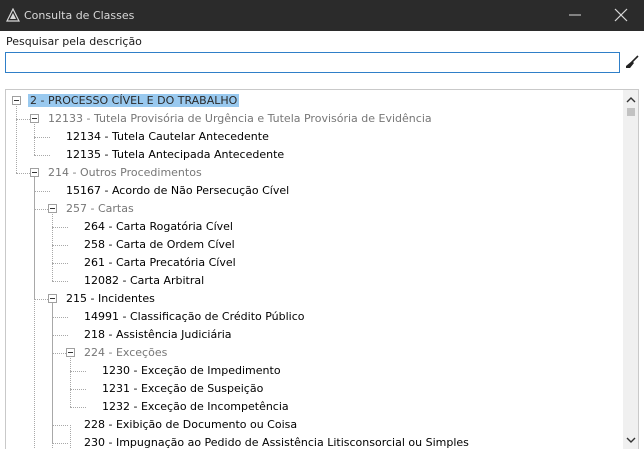 The height and width of the screenshot is (449, 644). What do you see at coordinates (13, 14) in the screenshot?
I see `app-triangle-icon` at bounding box center [13, 14].